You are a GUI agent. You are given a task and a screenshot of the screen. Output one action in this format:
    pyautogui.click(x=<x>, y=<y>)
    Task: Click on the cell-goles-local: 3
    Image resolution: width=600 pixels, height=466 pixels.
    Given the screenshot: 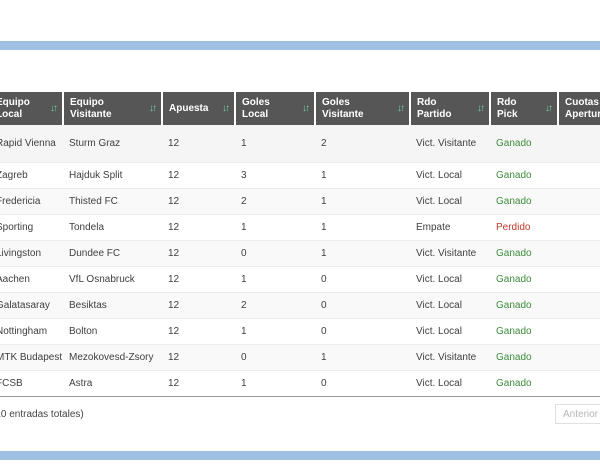 What is the action you would take?
    pyautogui.click(x=275, y=175)
    